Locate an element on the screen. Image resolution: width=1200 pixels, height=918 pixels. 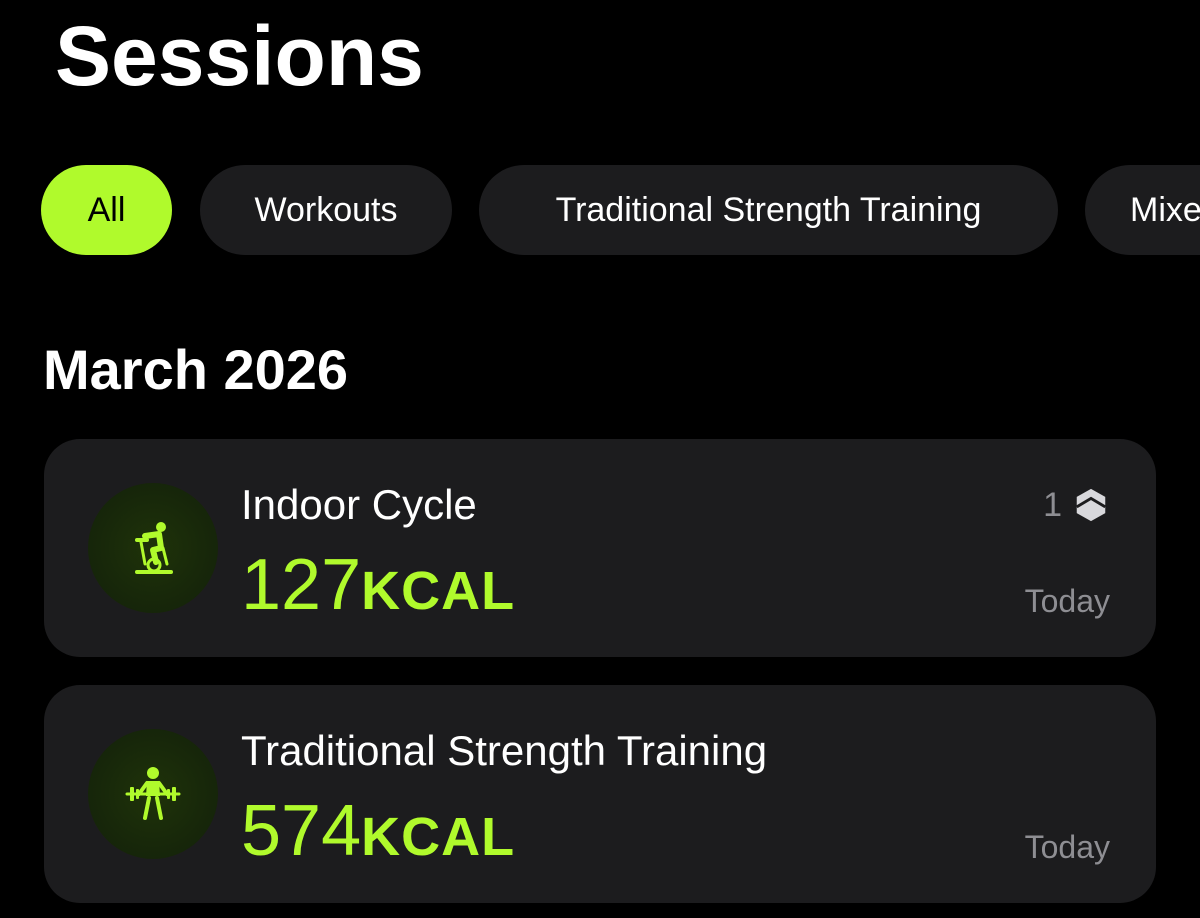
session-badge: 1 is located at coordinates (1076, 505).